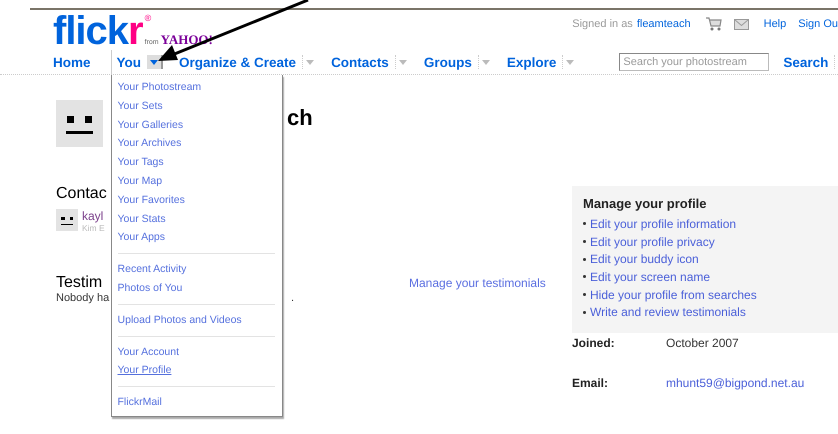 This screenshot has width=838, height=434. Describe the element at coordinates (140, 402) in the screenshot. I see `menu-item: FlickrMail` at that location.